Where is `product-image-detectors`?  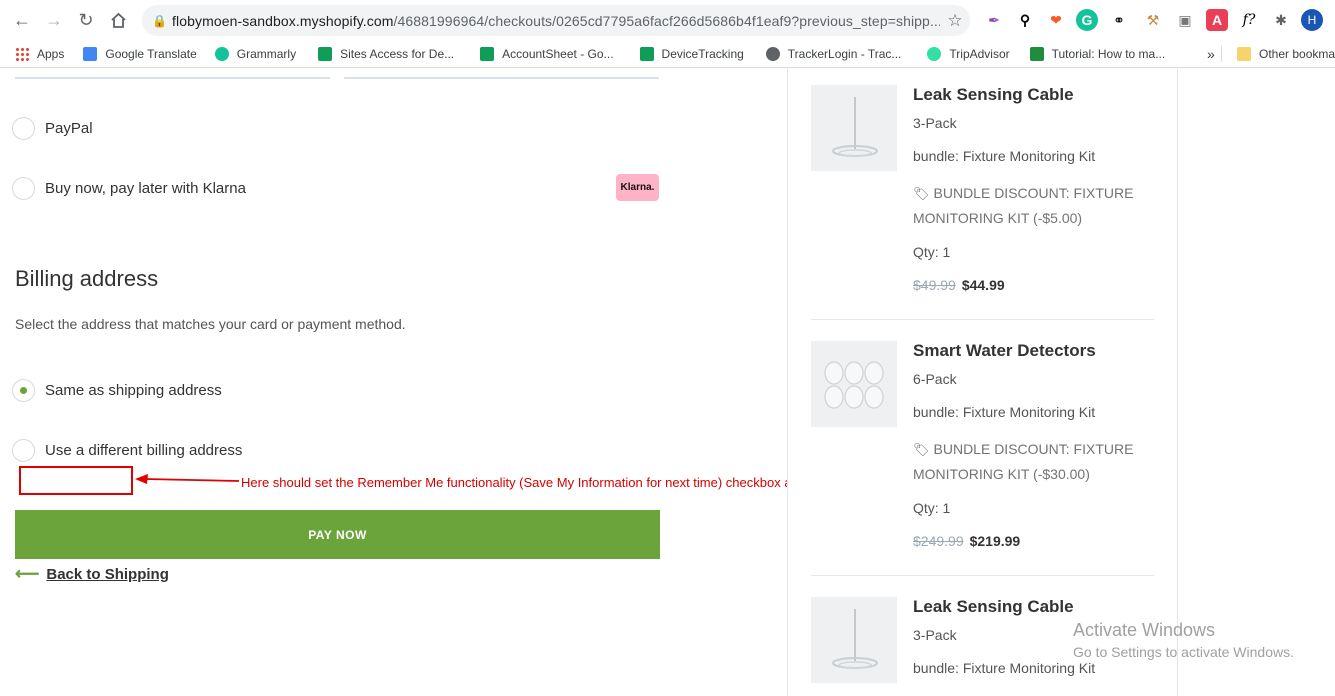
product-image-detectors is located at coordinates (854, 384).